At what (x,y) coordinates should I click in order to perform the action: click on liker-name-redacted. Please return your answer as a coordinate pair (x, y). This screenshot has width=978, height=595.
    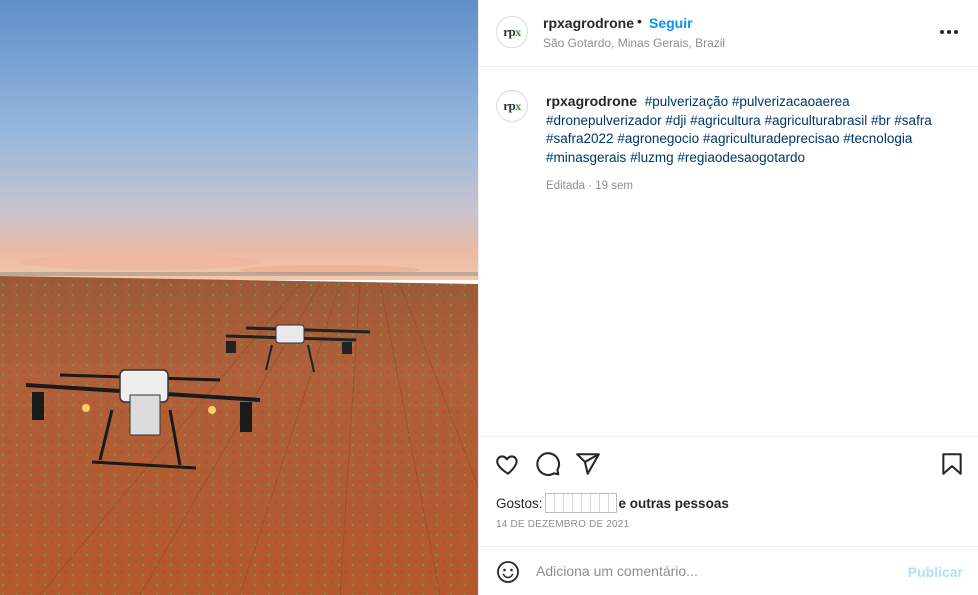
    Looking at the image, I should click on (580, 503).